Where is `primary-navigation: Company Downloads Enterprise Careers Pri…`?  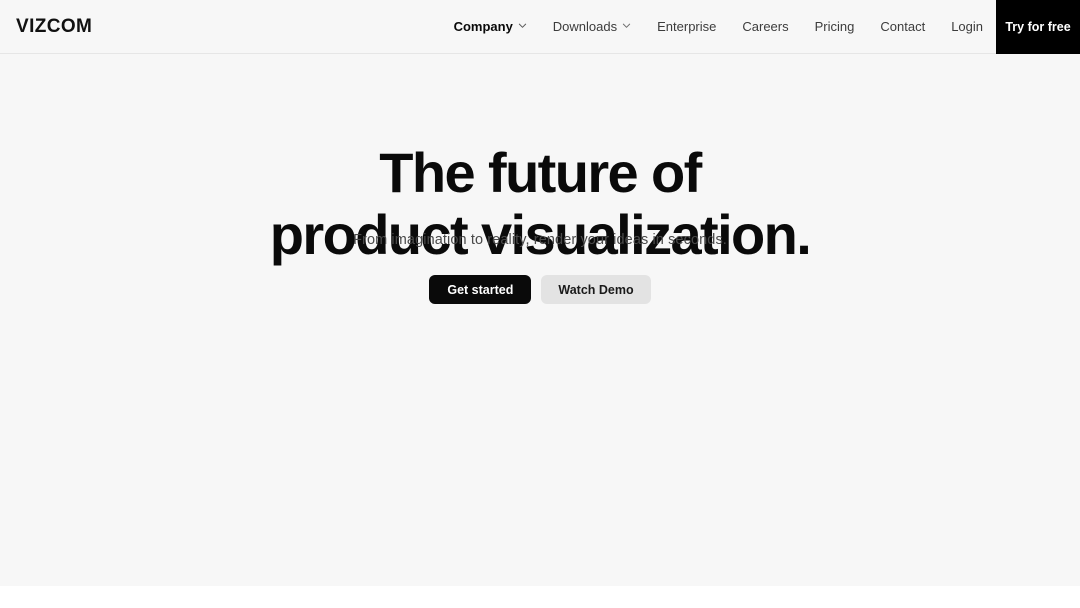 primary-navigation: Company Downloads Enterprise Careers Pri… is located at coordinates (718, 26).